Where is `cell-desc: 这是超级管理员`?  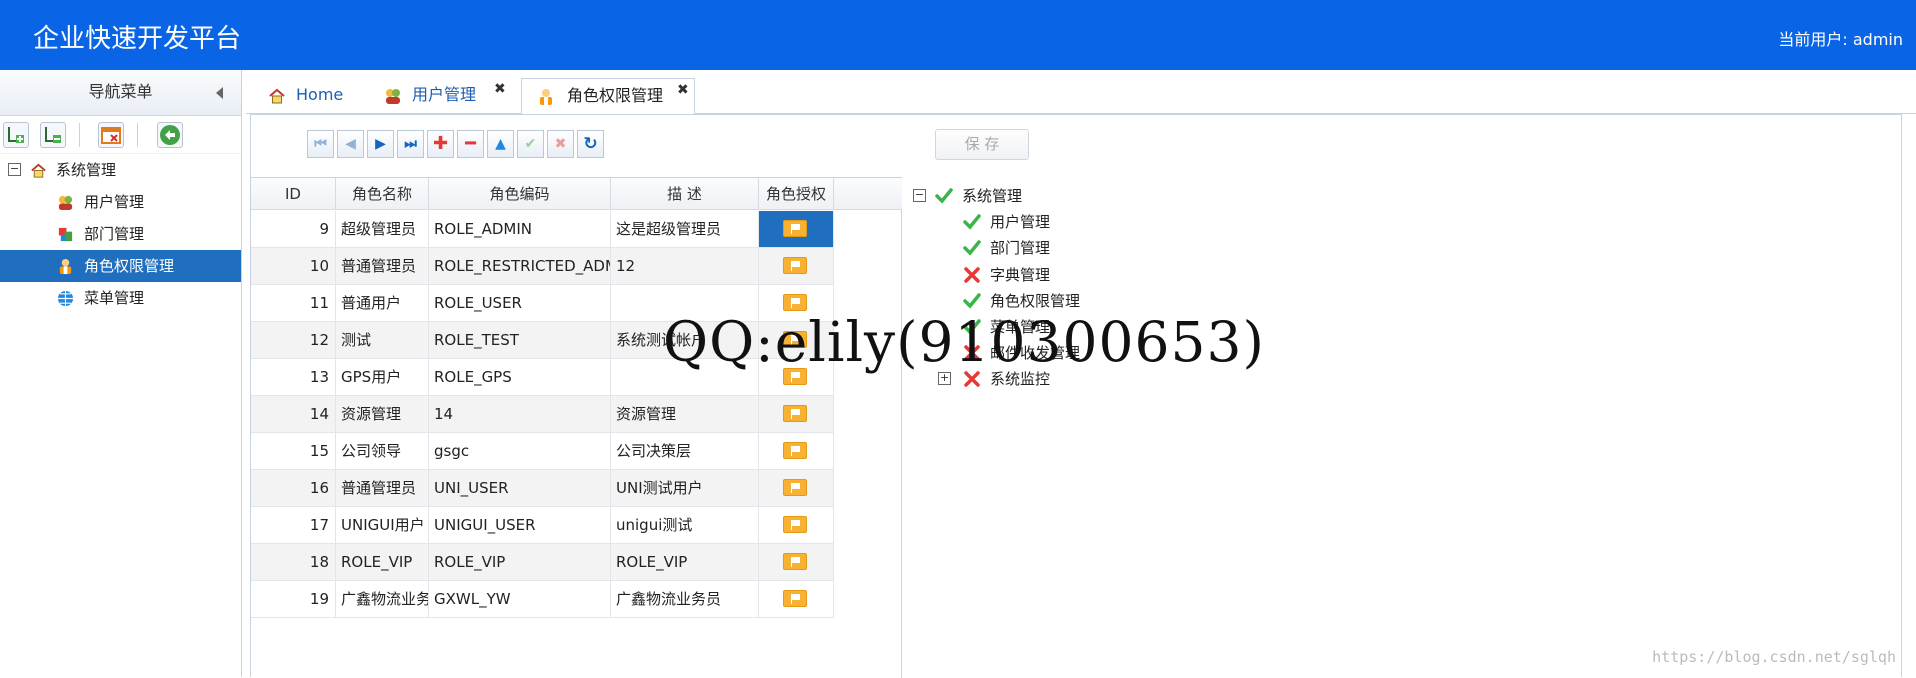 cell-desc: 这是超级管理员 is located at coordinates (685, 229).